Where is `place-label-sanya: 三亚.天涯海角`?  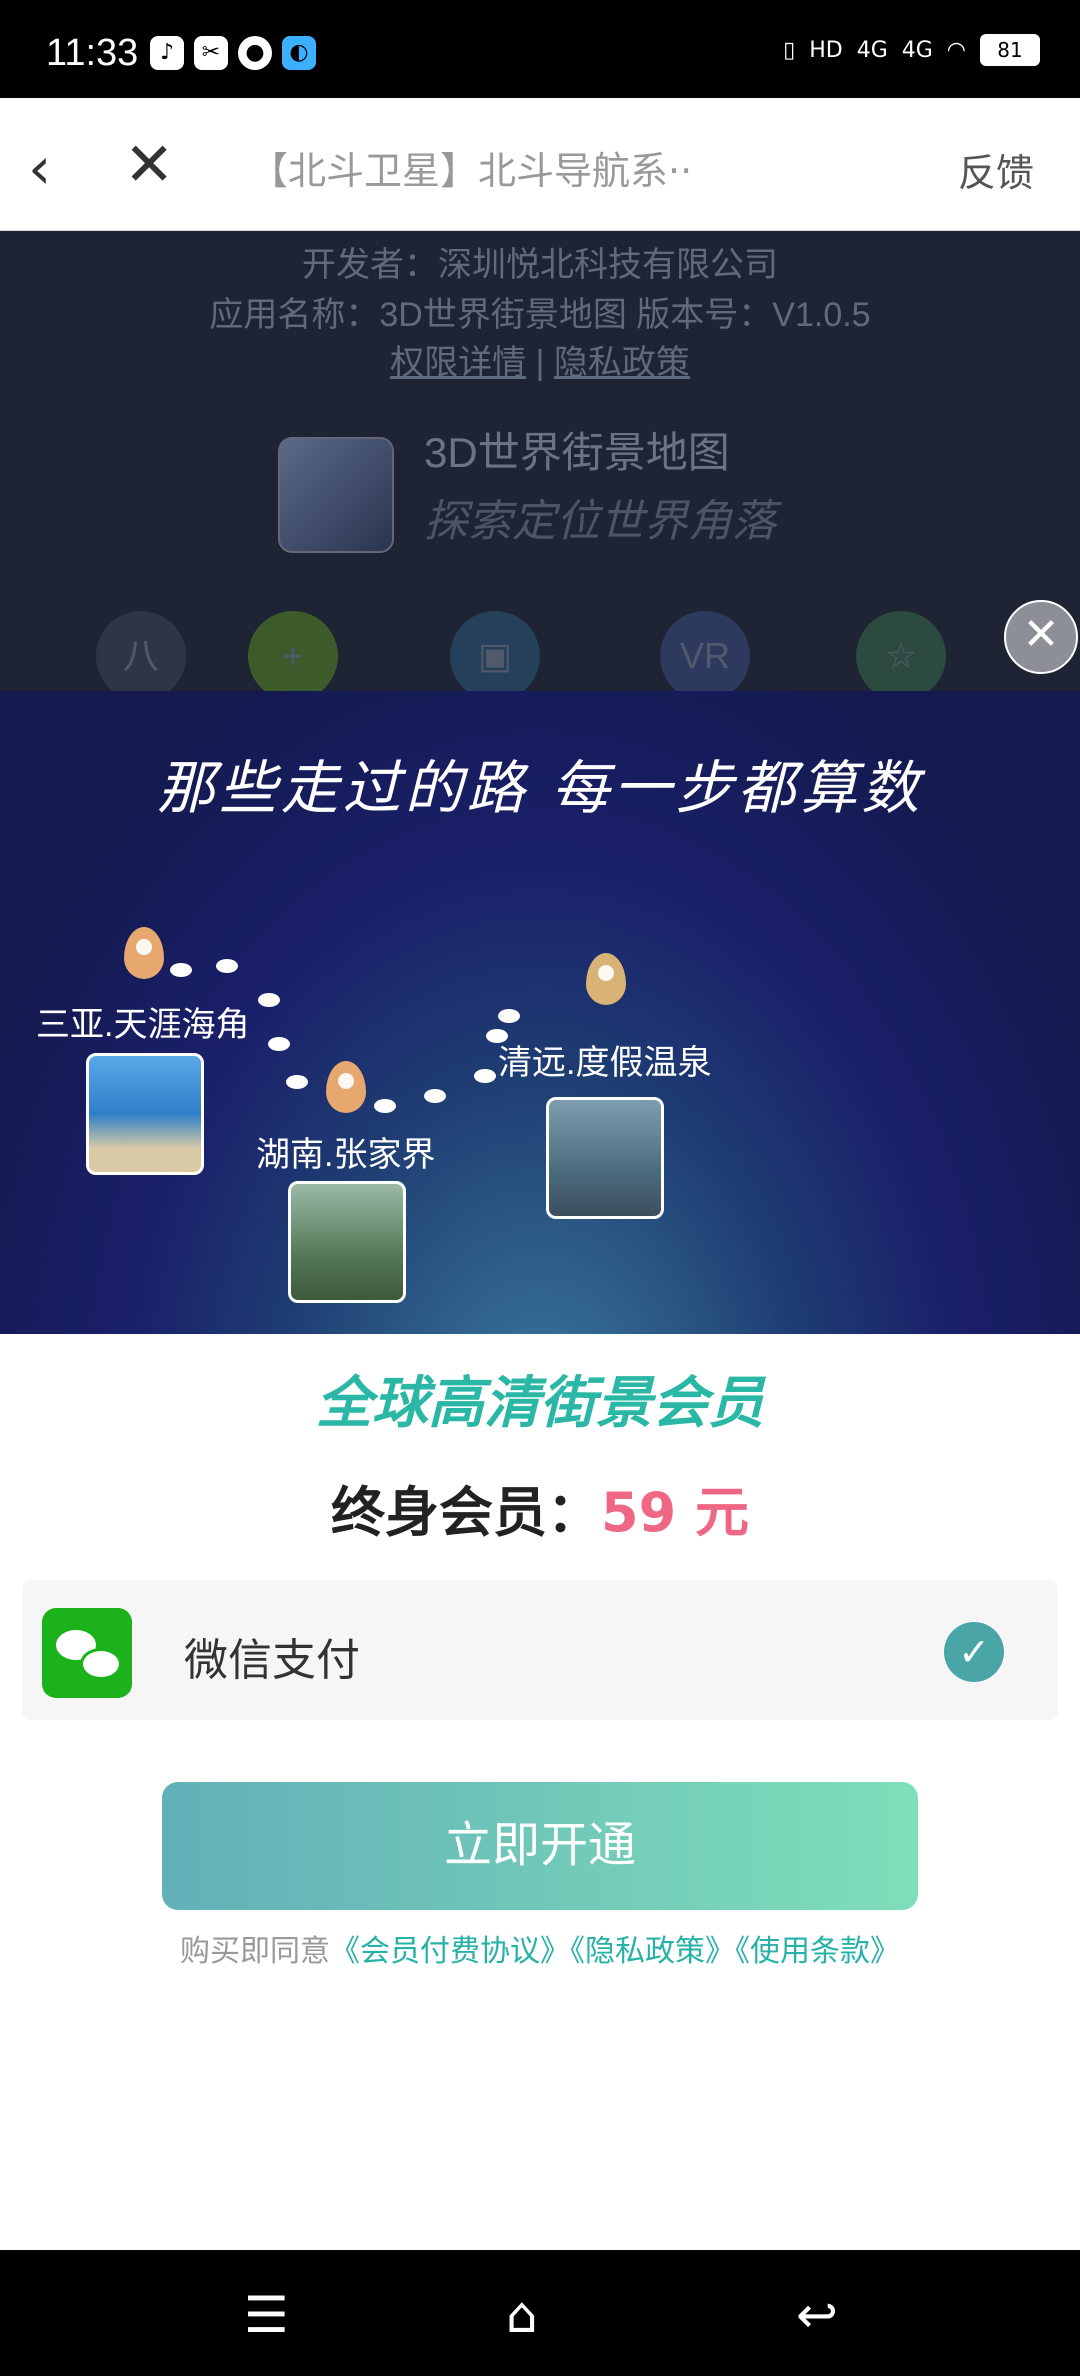
place-label-sanya: 三亚.天涯海角 is located at coordinates (143, 1025).